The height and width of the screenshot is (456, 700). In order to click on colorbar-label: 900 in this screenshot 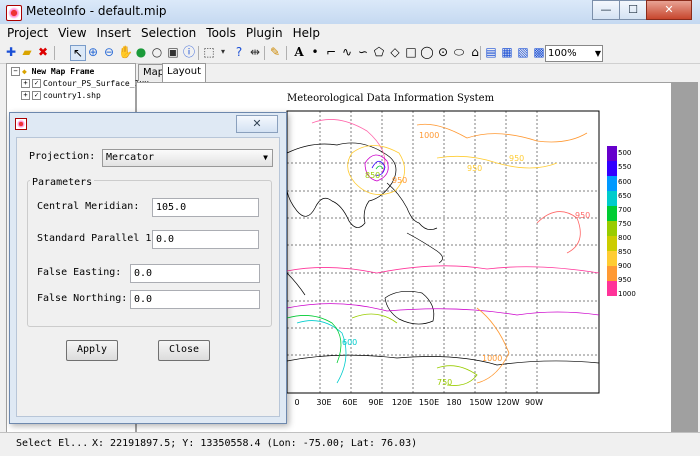, I will do `click(625, 266)`.